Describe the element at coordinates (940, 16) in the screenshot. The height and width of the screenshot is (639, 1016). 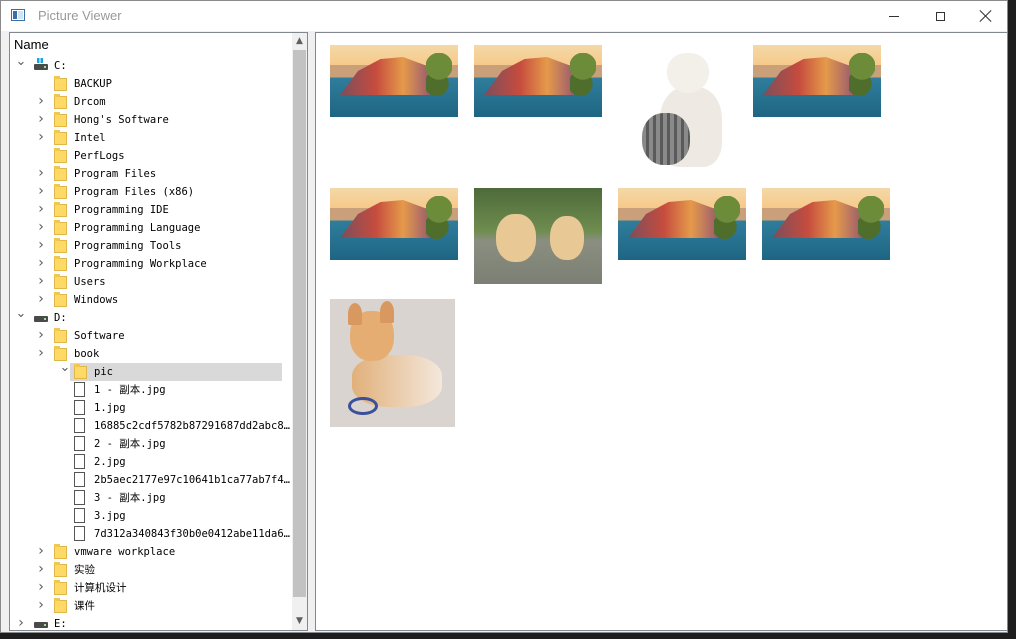
I see `maximize-button` at that location.